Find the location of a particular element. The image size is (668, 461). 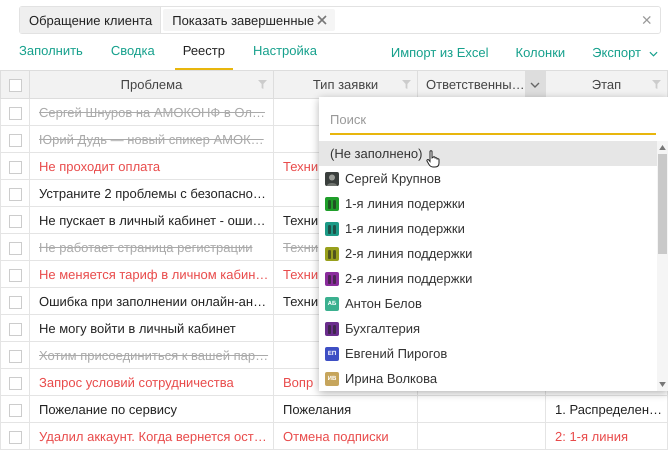

table-cell: Отмена подписки is located at coordinates (336, 436).